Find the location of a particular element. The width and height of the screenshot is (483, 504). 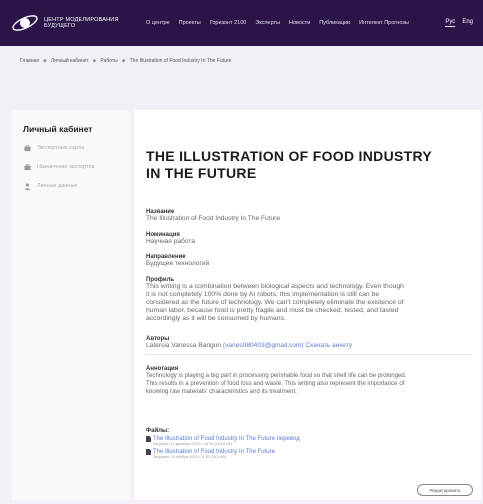

field-direction: Направление Будущее технологий is located at coordinates (308, 261).